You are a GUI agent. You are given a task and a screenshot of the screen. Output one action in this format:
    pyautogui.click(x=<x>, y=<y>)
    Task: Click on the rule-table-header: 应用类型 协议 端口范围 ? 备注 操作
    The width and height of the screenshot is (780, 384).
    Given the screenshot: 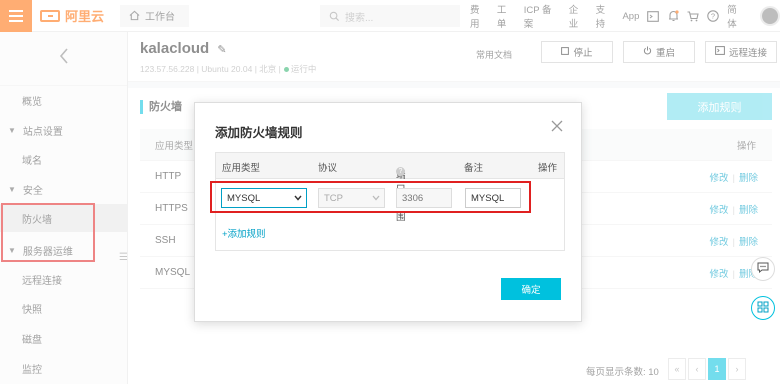 What is the action you would take?
    pyautogui.click(x=390, y=188)
    